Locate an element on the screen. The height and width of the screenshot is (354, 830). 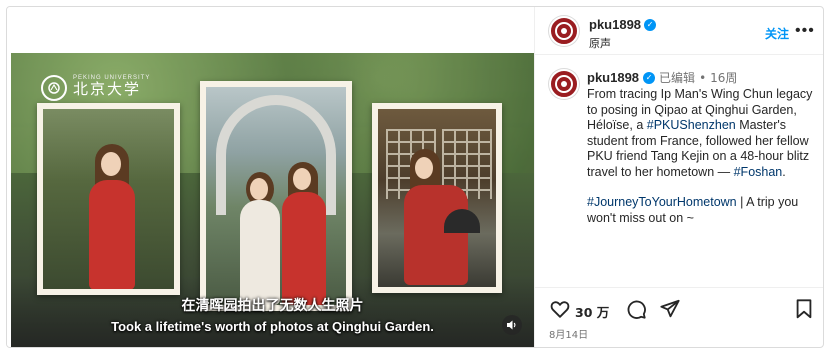
avatar is located at coordinates (564, 31).